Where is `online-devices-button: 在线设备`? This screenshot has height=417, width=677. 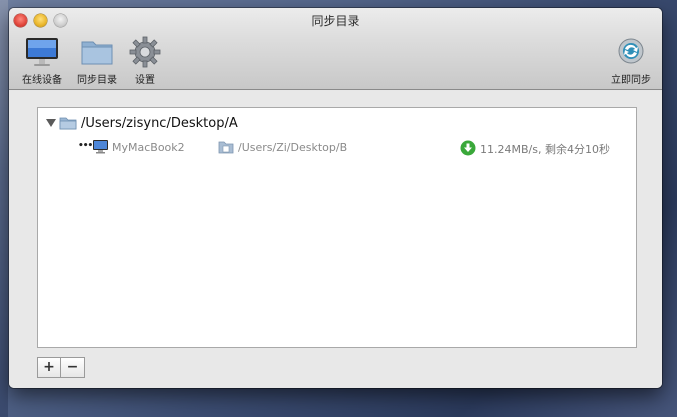
online-devices-button: 在线设备 is located at coordinates (42, 61).